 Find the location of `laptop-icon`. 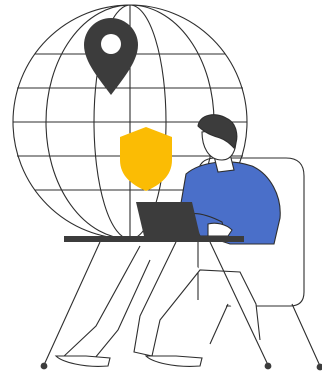

laptop-icon is located at coordinates (168, 219).